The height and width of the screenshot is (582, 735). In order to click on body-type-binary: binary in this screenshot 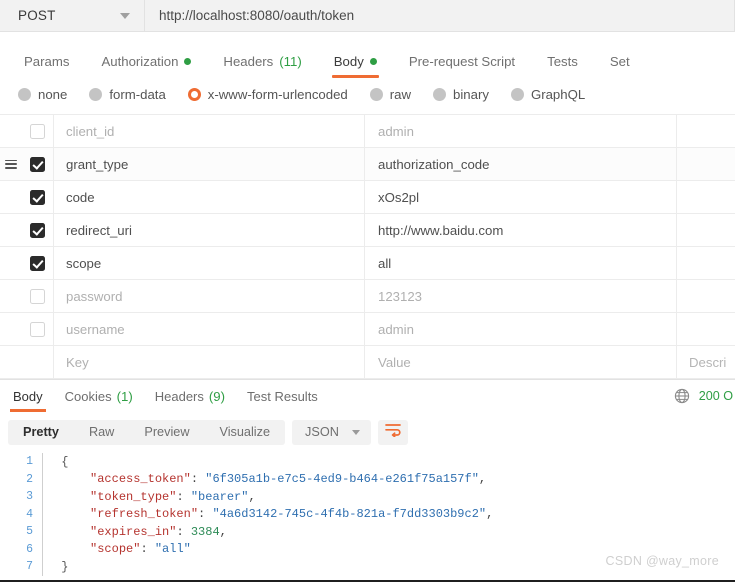, I will do `click(461, 94)`.